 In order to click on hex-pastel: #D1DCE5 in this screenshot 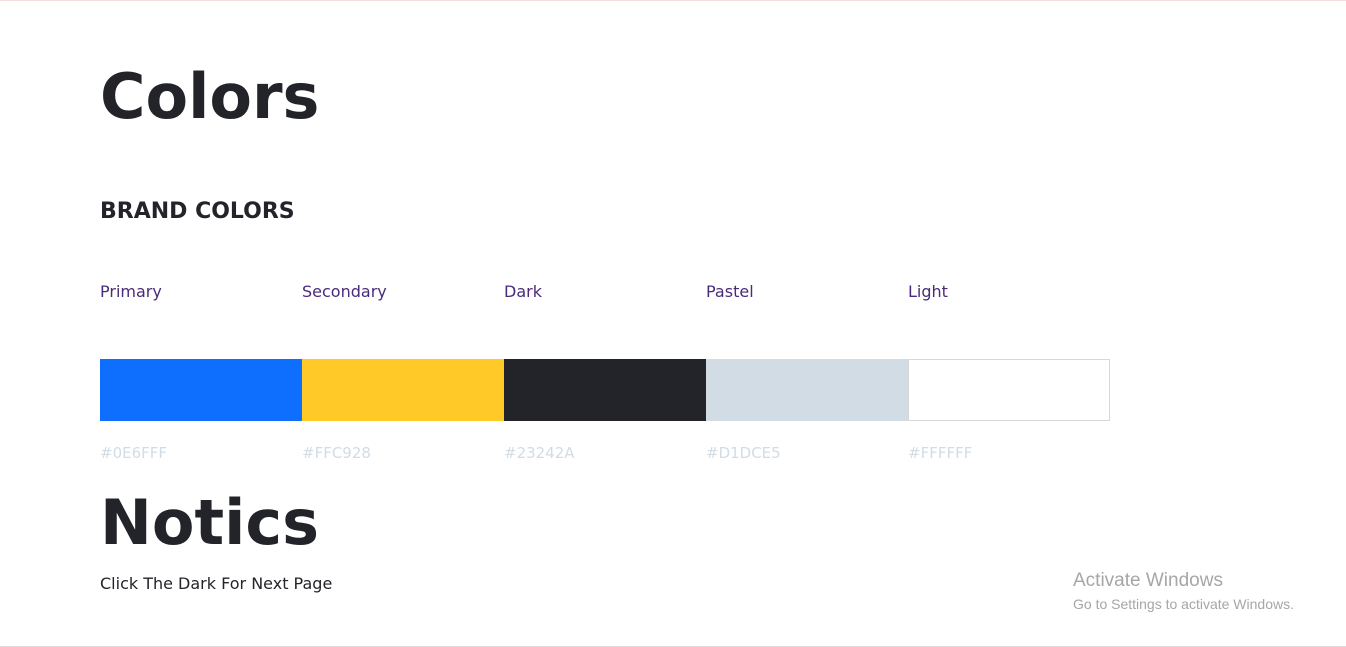, I will do `click(743, 453)`.